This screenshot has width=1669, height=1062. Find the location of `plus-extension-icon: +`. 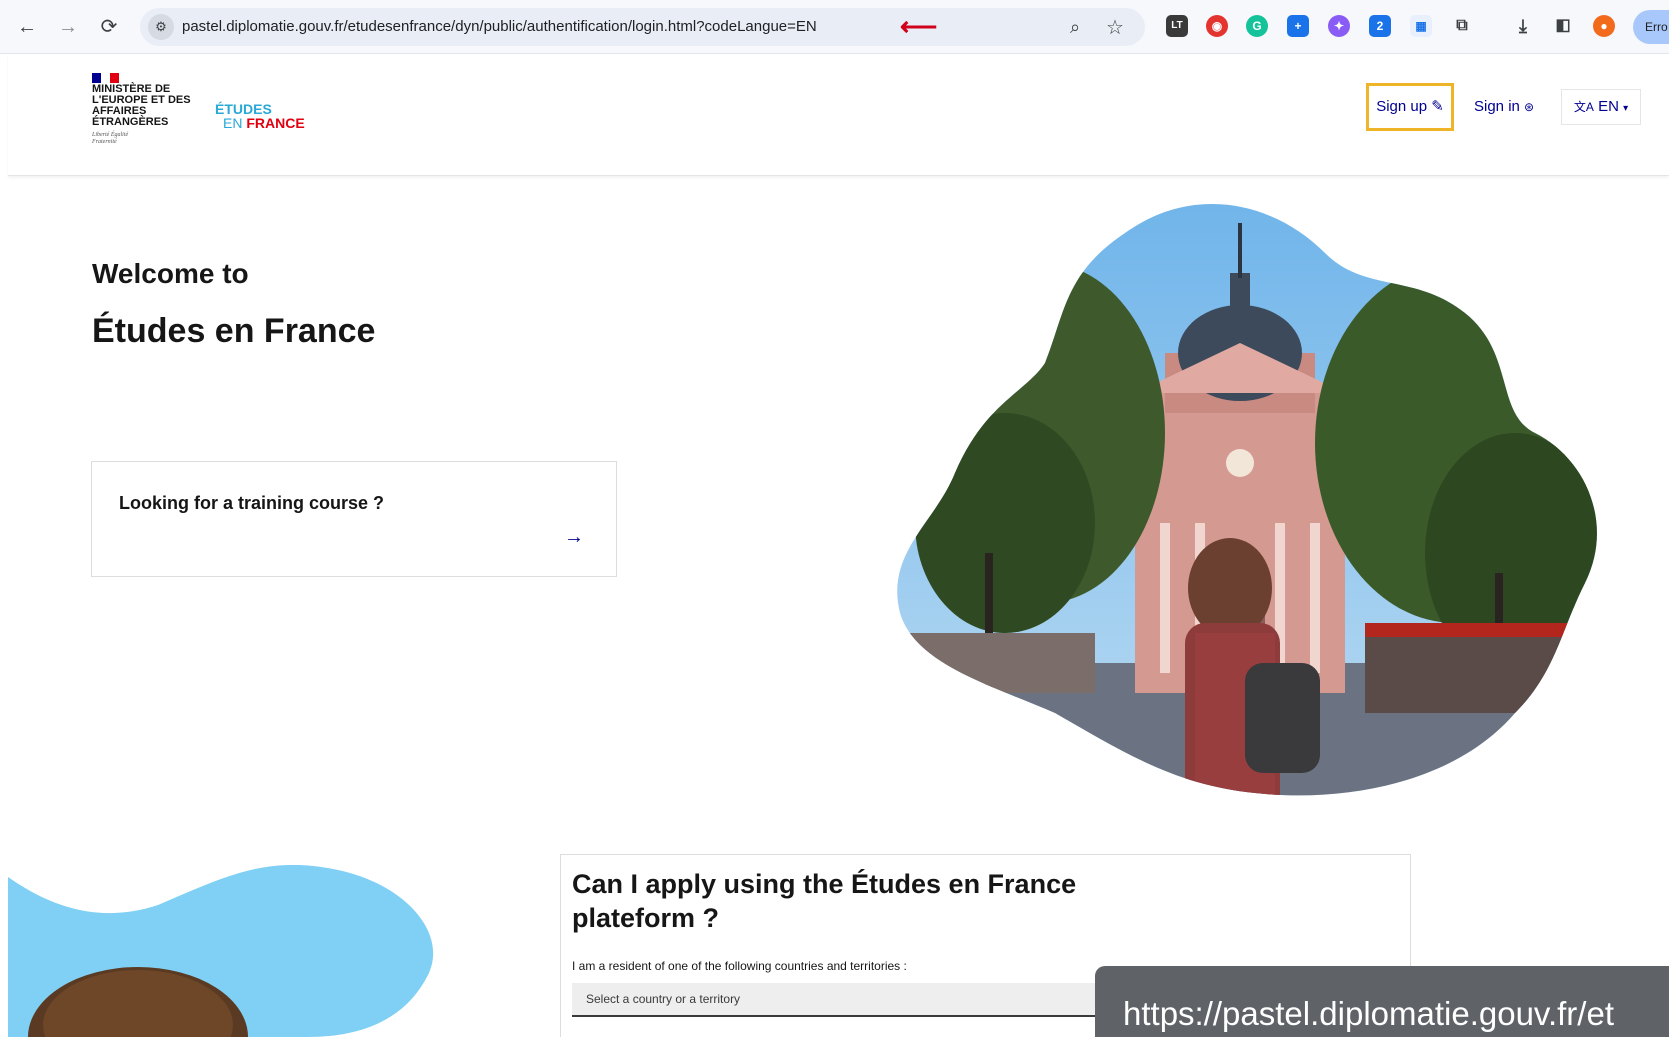

plus-extension-icon: + is located at coordinates (1298, 26).